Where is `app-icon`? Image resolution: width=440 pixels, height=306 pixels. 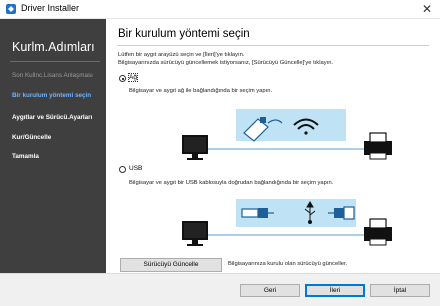 app-icon is located at coordinates (11, 9).